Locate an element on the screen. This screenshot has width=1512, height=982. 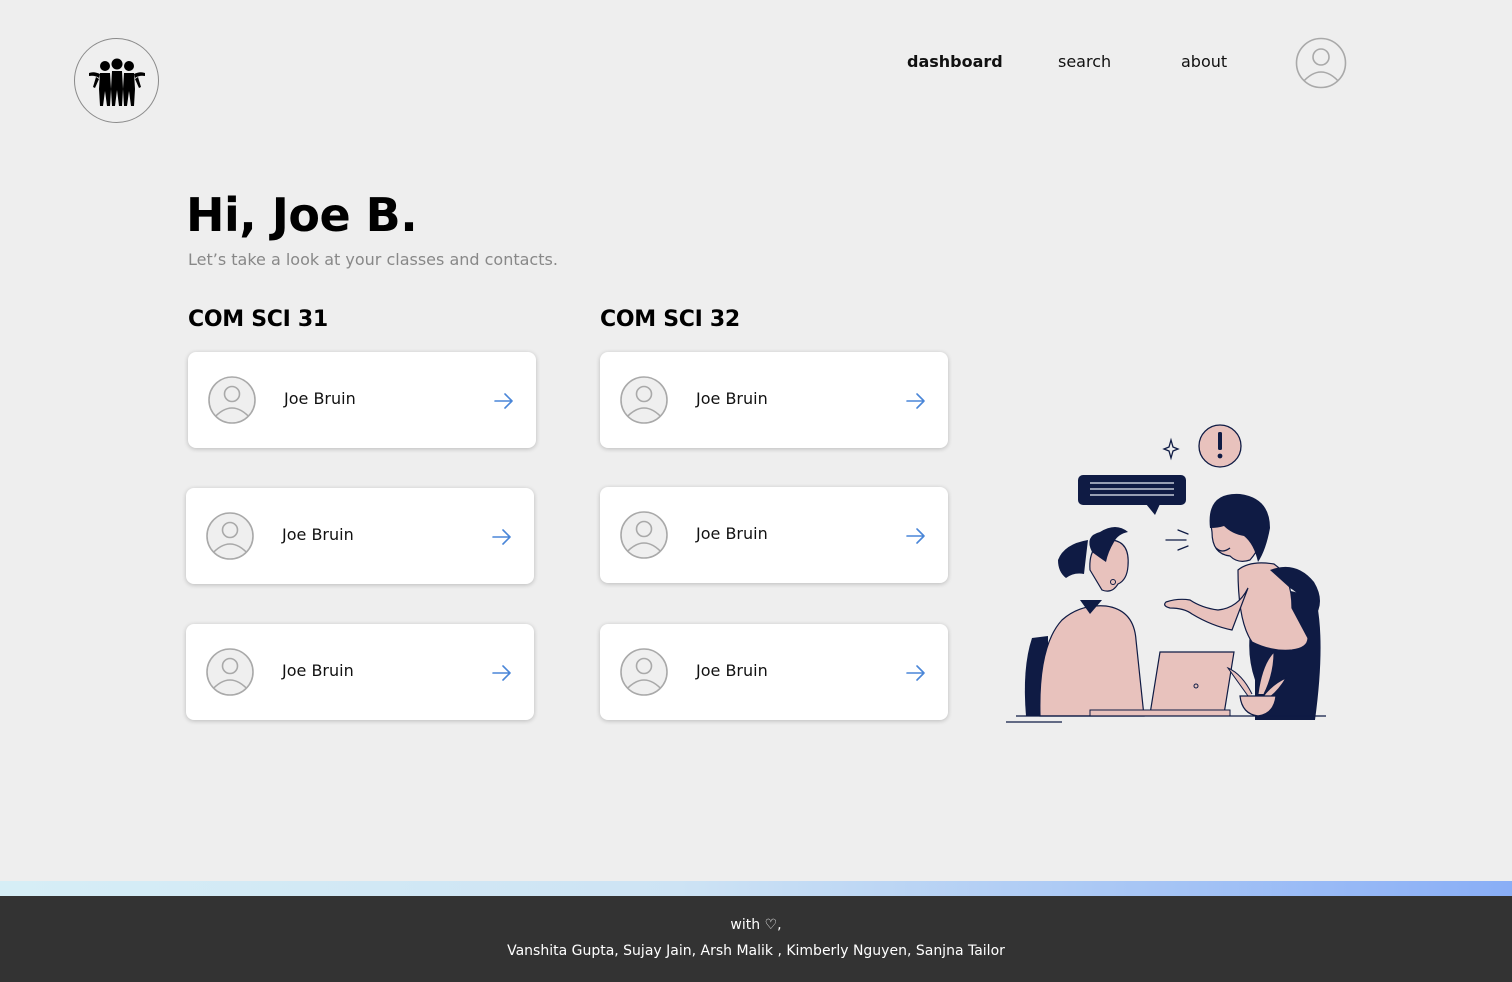
footer-gradient-bar is located at coordinates (756, 888).